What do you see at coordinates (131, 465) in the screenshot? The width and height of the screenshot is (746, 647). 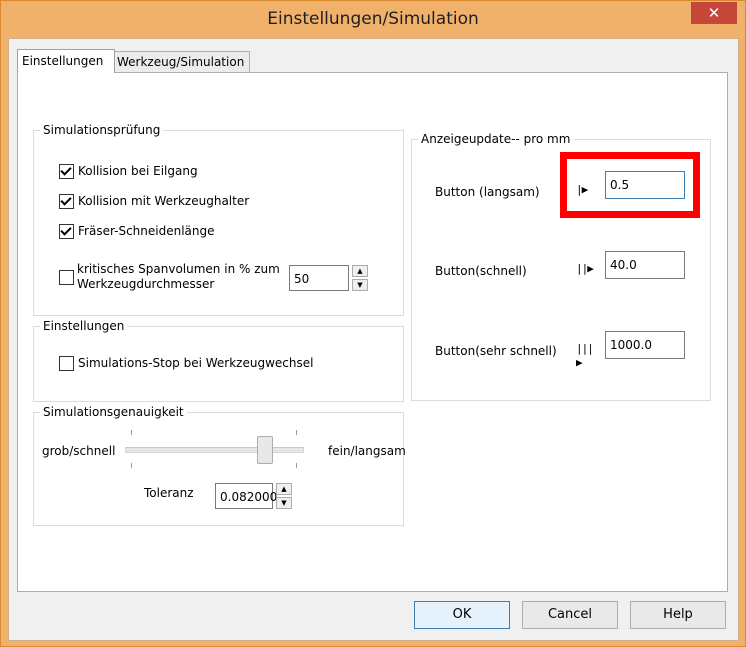 I see `slider-tick-left-bottom` at bounding box center [131, 465].